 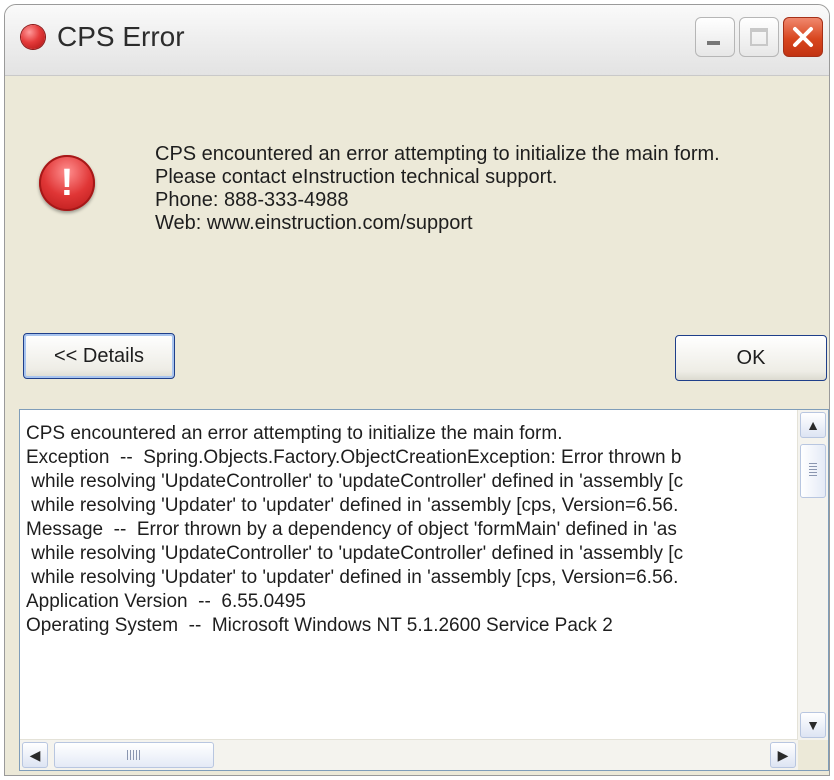 What do you see at coordinates (417, 40) in the screenshot?
I see `title-bar: CPS Error` at bounding box center [417, 40].